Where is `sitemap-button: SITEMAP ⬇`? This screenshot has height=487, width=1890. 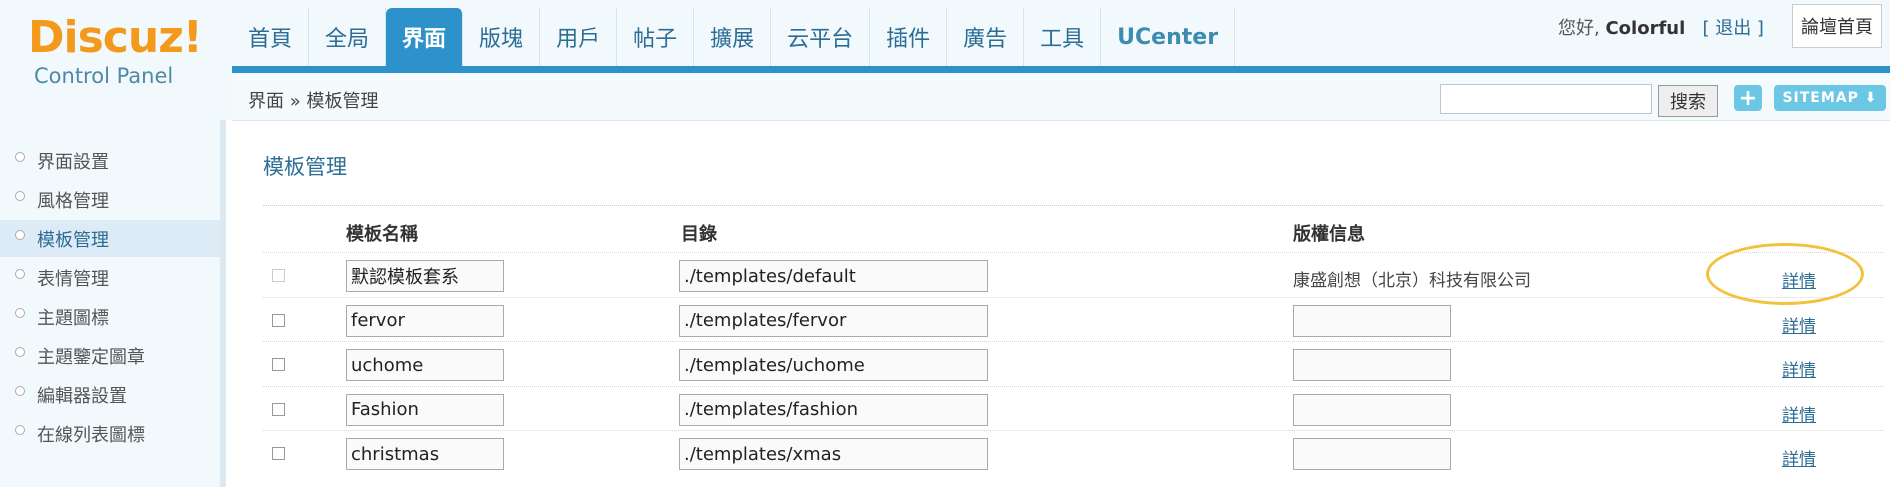
sitemap-button: SITEMAP ⬇ is located at coordinates (1830, 98).